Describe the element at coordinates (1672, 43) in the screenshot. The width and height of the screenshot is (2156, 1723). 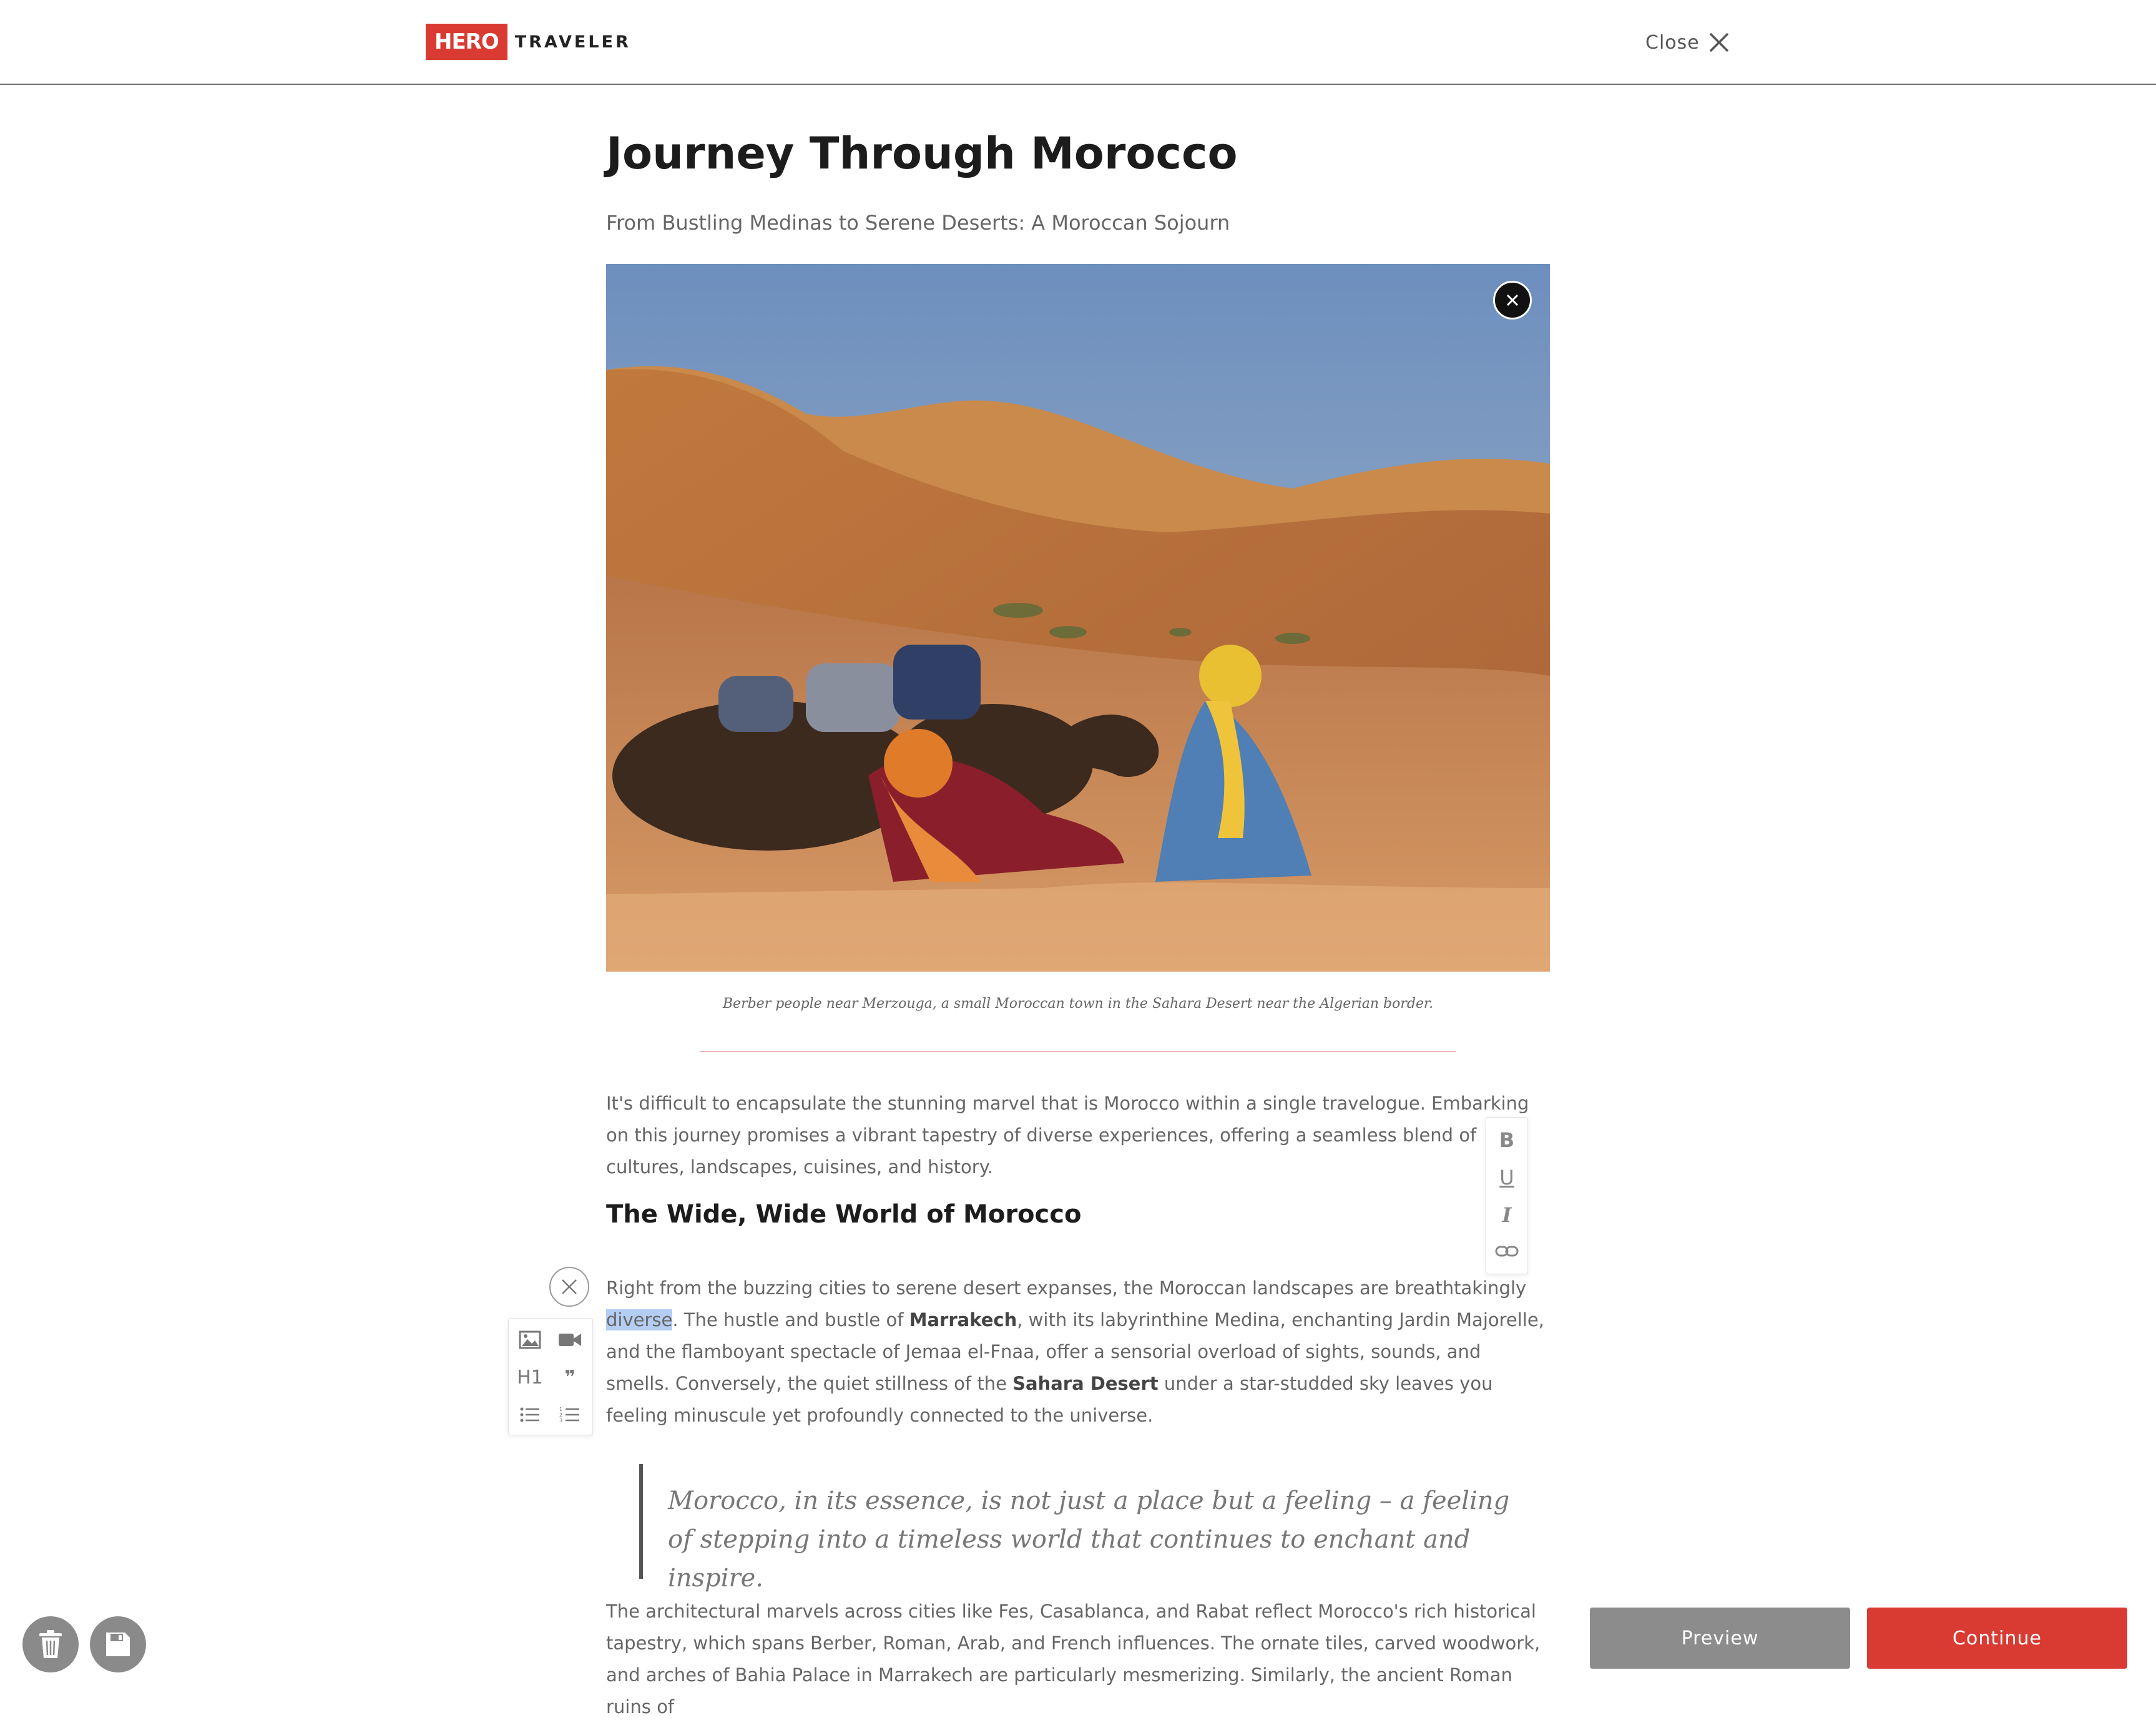
I see `close-label: Close` at that location.